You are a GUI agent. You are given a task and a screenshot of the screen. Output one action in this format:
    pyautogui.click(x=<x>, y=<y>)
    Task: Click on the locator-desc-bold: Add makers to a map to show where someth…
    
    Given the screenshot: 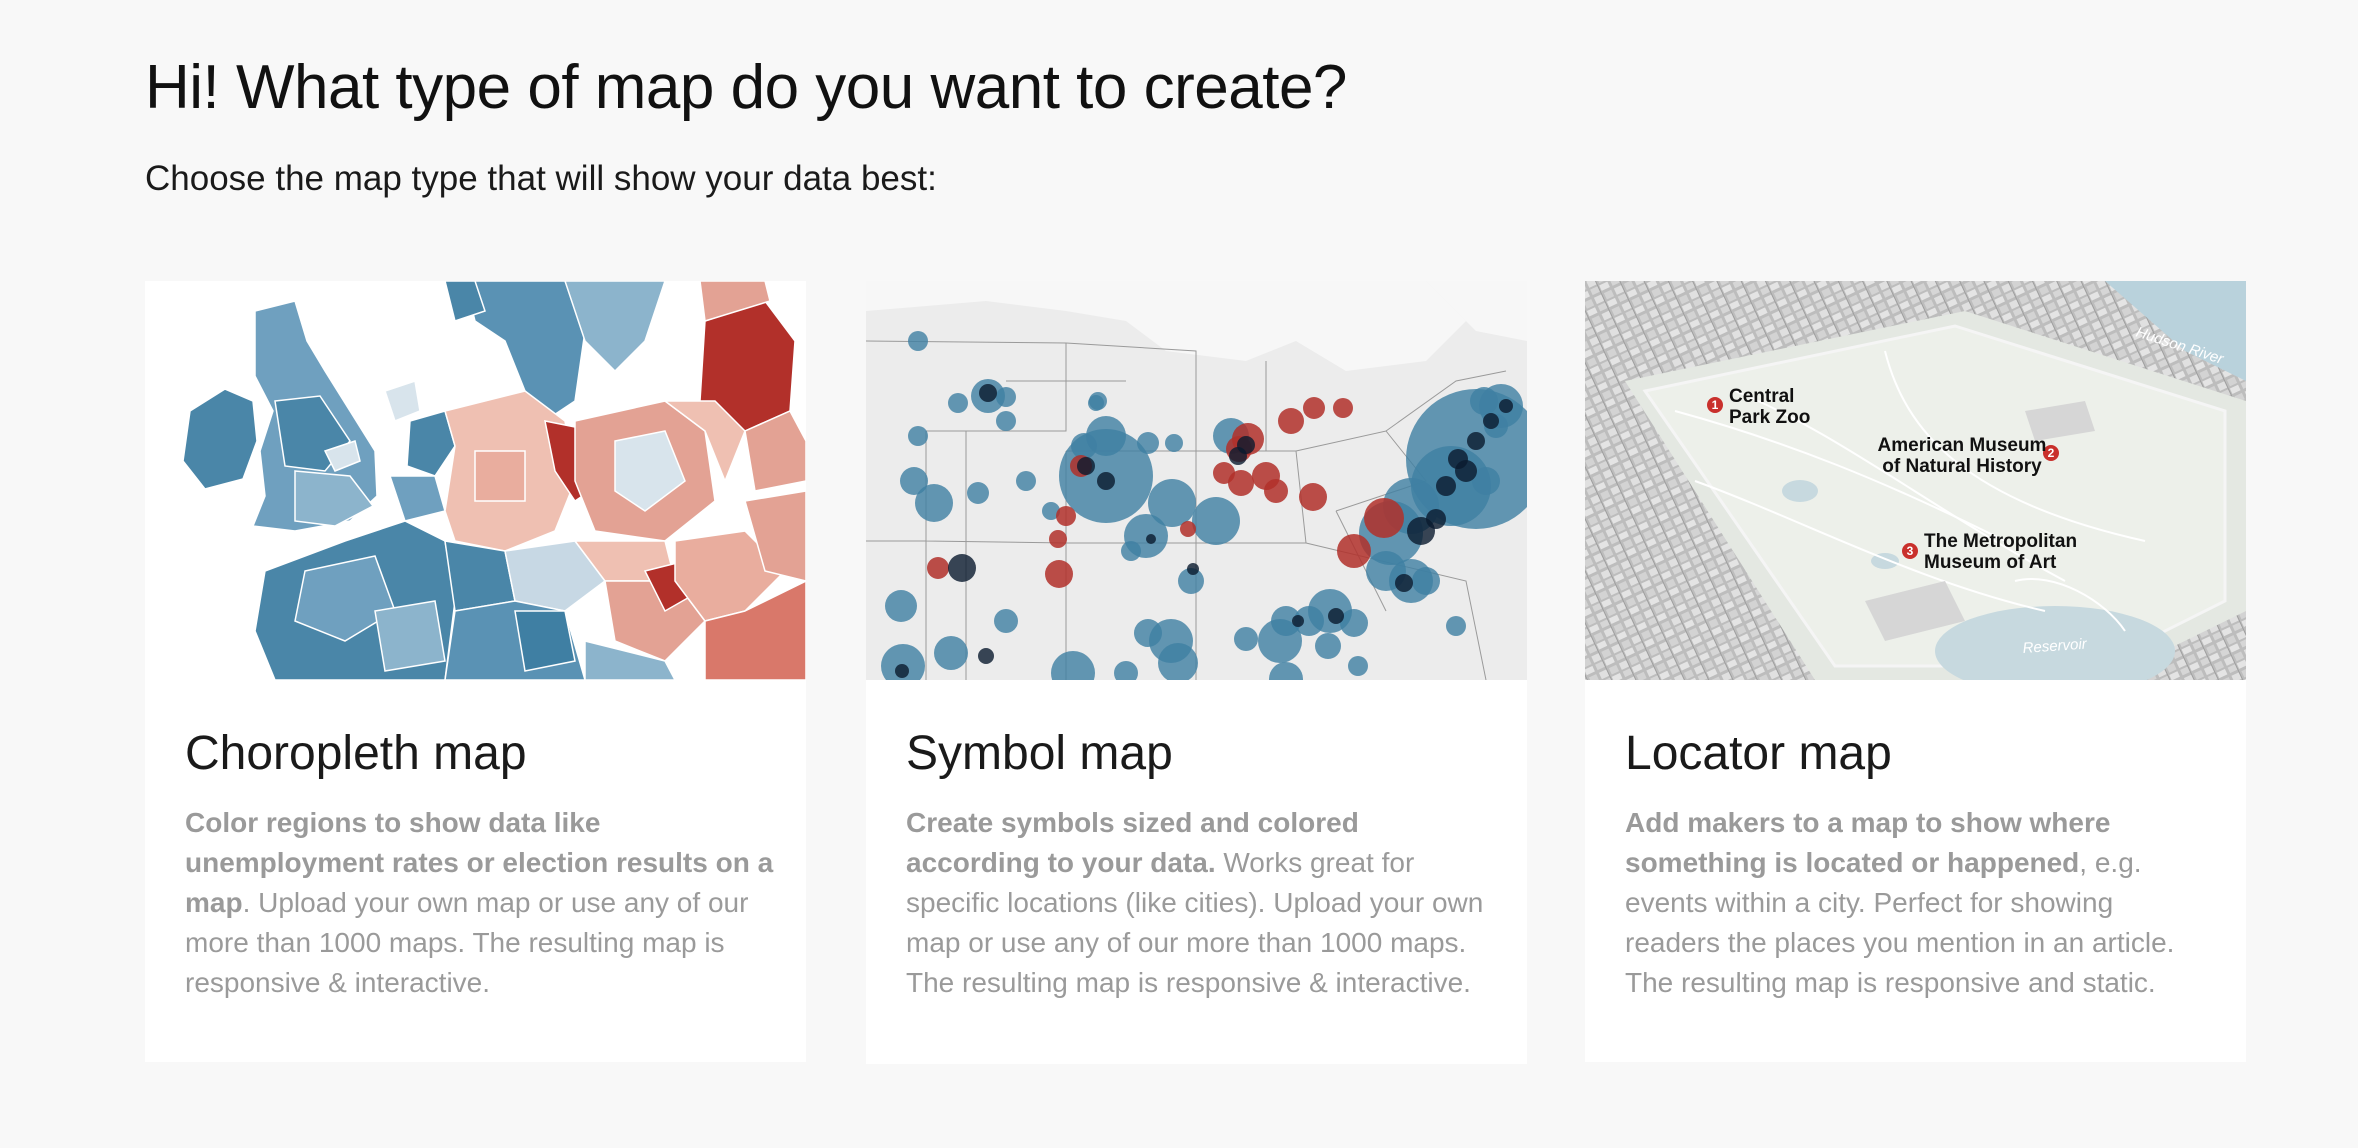 What is the action you would take?
    pyautogui.click(x=1868, y=842)
    